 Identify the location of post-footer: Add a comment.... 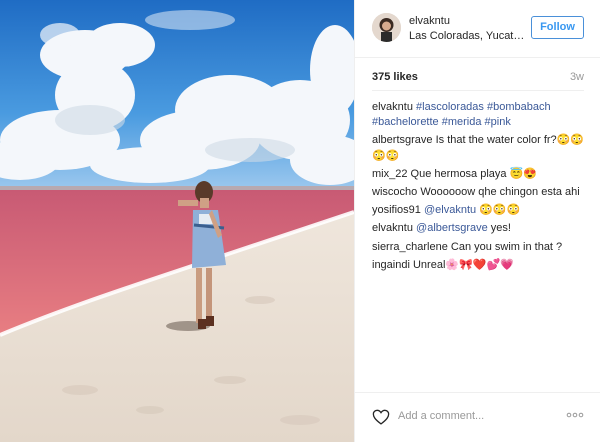
(477, 417).